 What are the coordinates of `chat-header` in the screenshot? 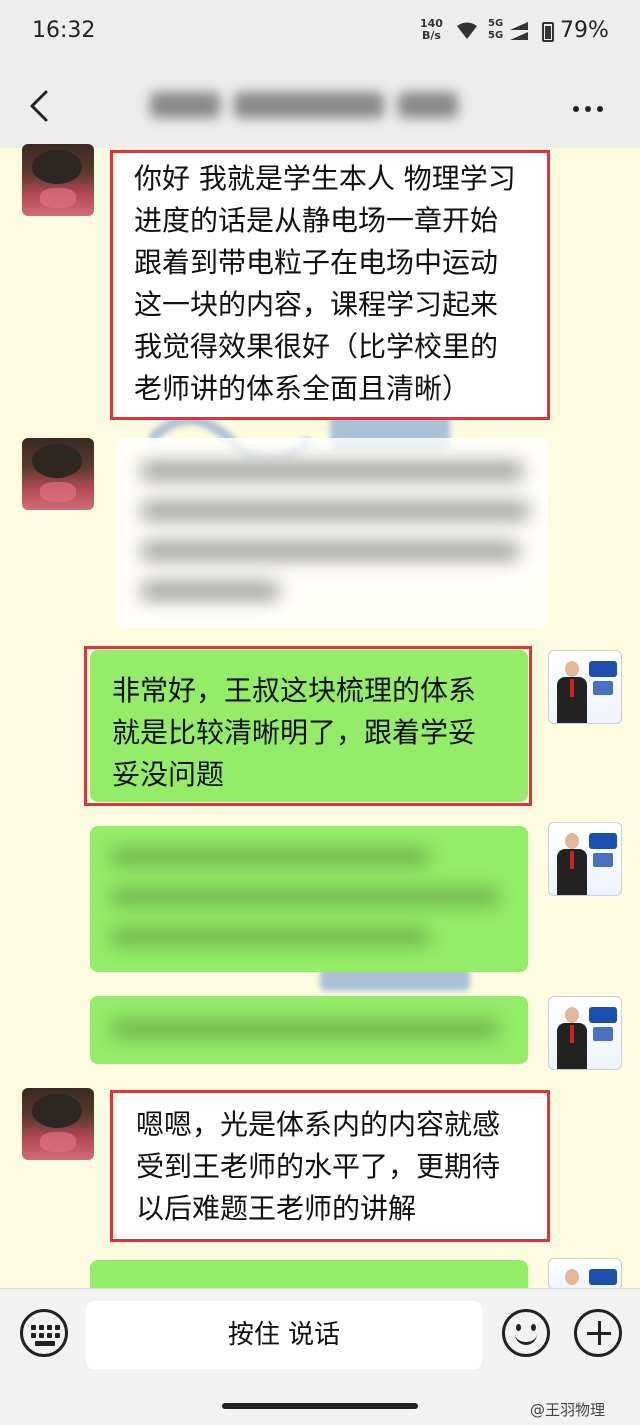 It's located at (320, 106).